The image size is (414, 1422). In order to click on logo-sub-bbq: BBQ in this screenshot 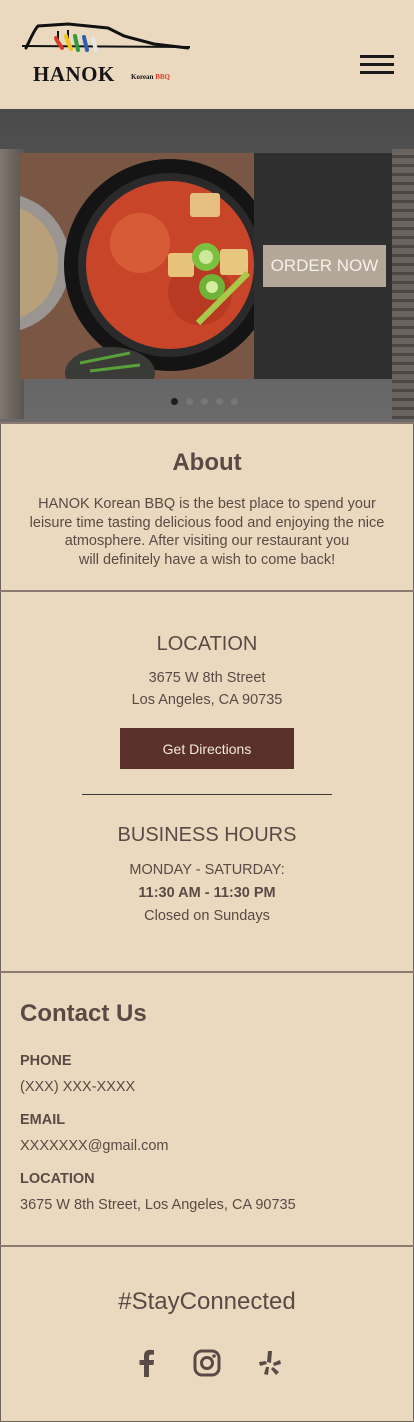, I will do `click(162, 77)`.